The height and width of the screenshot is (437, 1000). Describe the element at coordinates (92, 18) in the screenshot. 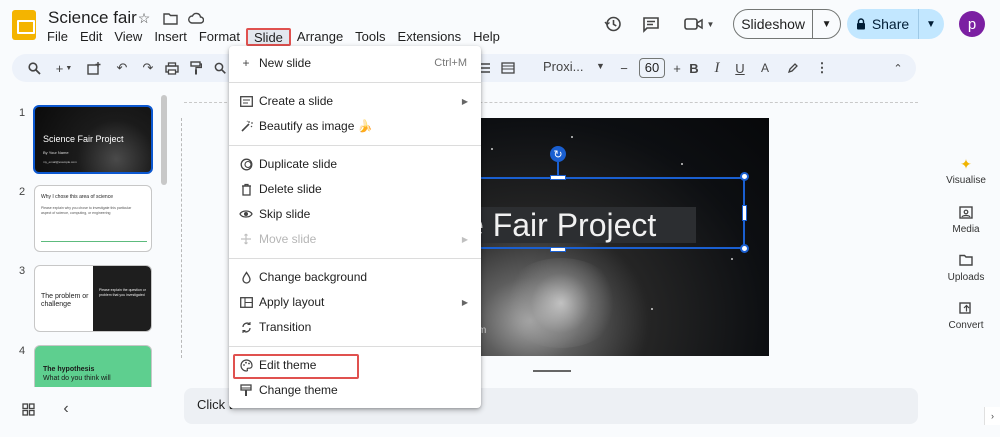

I see `document-title: Science fair` at that location.